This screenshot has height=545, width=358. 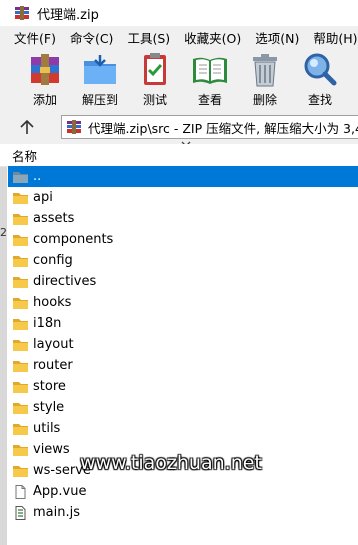 I want to click on file-name: views, so click(x=51, y=449).